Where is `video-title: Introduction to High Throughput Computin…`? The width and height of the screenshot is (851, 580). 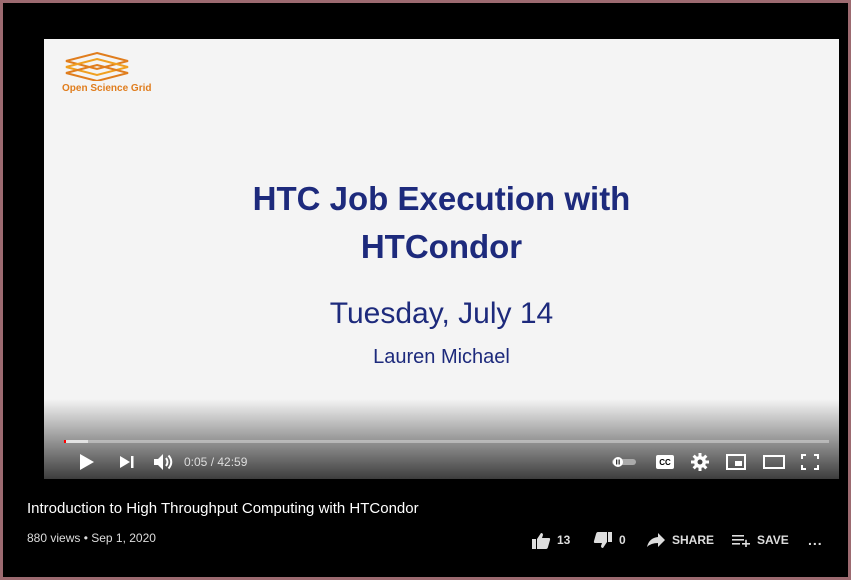
video-title: Introduction to High Throughput Computin… is located at coordinates (223, 508).